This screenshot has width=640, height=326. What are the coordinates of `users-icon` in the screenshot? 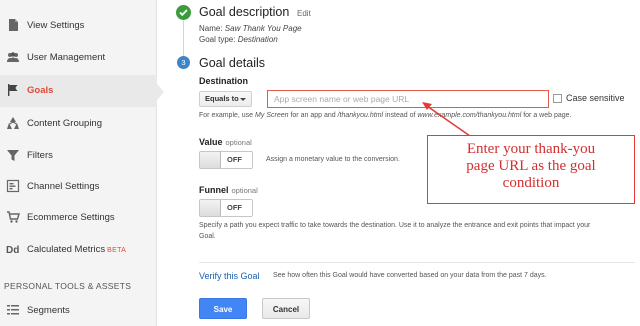 It's located at (13, 57).